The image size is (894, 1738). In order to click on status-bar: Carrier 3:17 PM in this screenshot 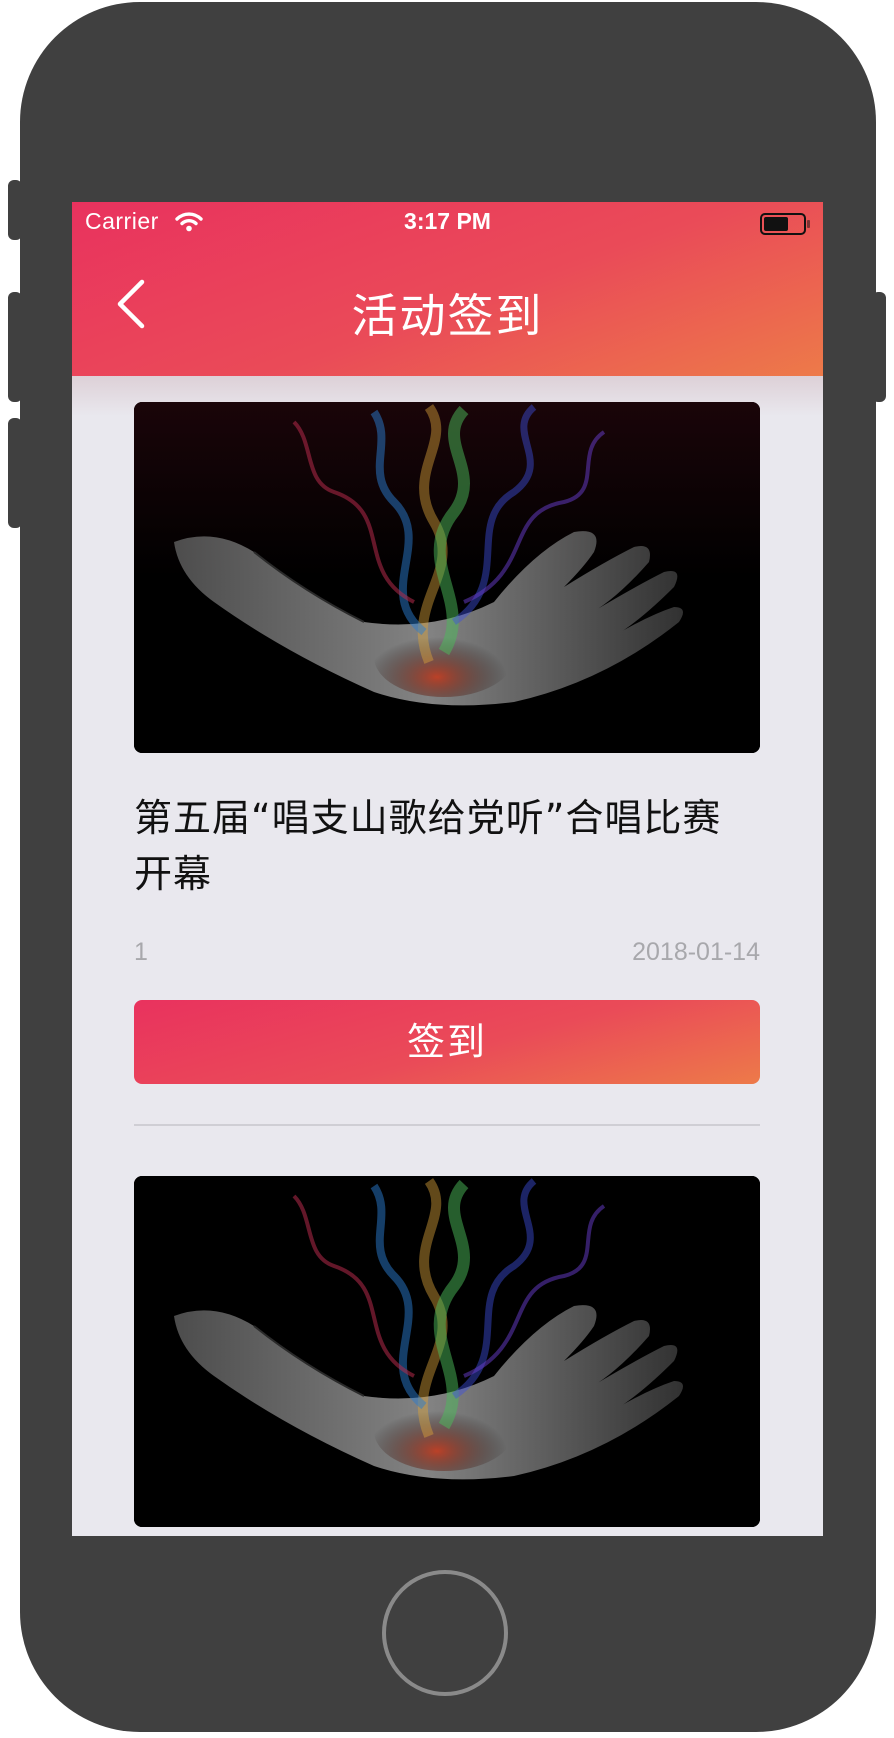, I will do `click(447, 222)`.